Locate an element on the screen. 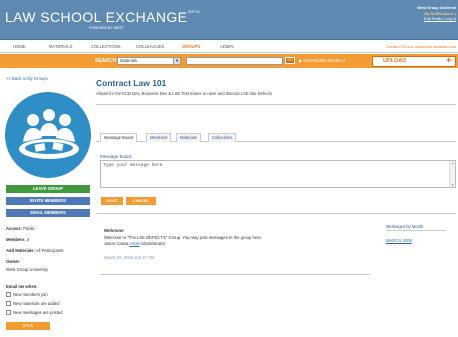 This screenshot has height=337, width=458. upload-label: UPLOAD is located at coordinates (395, 60).